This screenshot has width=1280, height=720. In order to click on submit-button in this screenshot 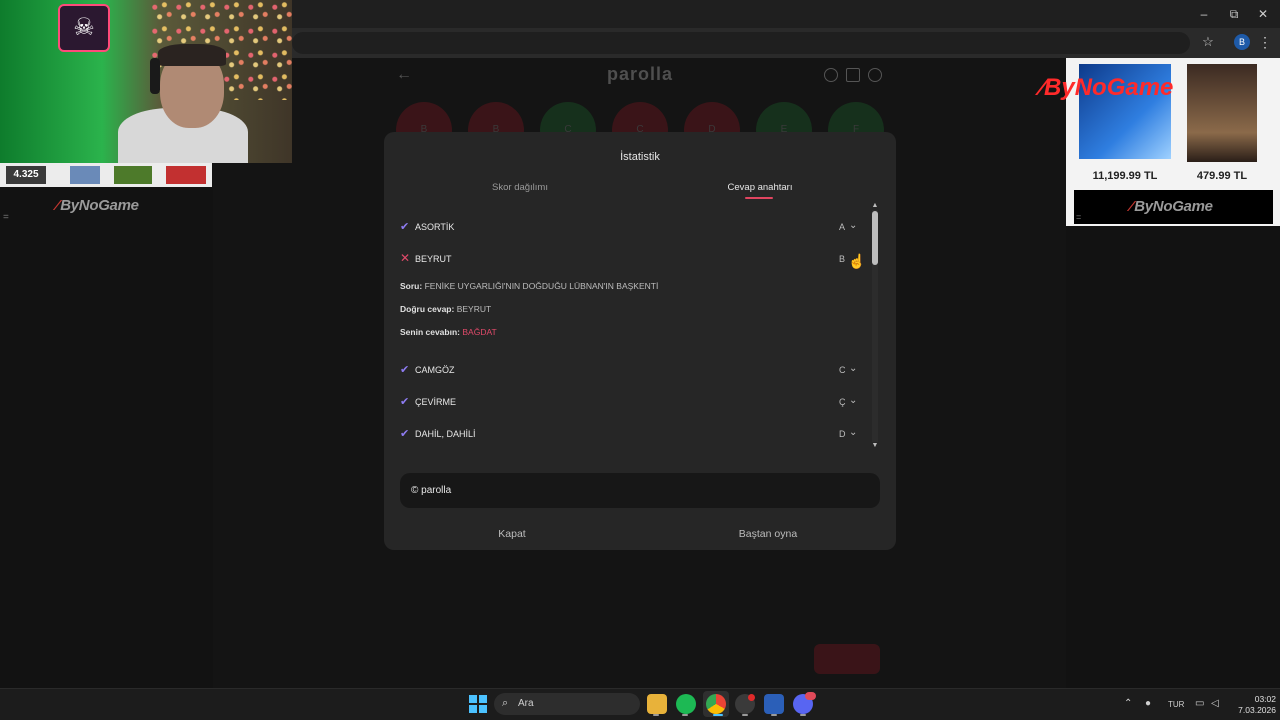, I will do `click(847, 659)`.